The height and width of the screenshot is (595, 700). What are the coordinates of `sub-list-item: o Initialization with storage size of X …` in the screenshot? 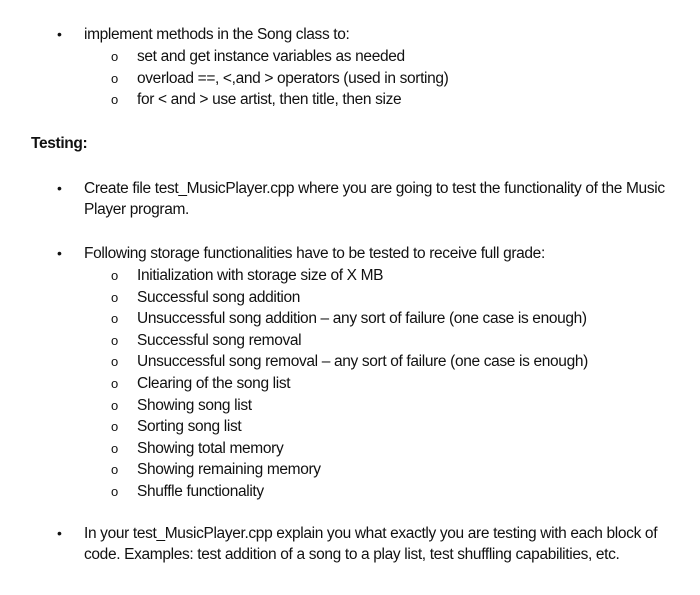 It's located at (350, 276).